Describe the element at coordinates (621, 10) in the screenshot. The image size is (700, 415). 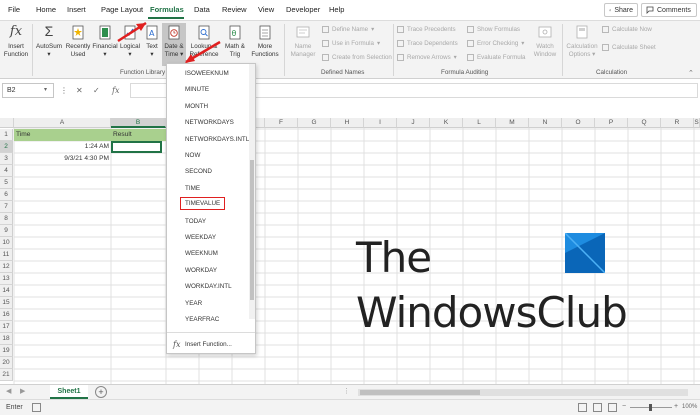
I see `share-button: Share` at that location.